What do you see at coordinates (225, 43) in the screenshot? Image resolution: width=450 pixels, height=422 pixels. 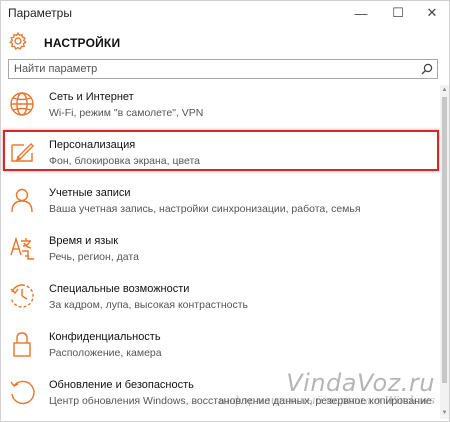 I see `settings-header: НАСТРОЙКИ` at bounding box center [225, 43].